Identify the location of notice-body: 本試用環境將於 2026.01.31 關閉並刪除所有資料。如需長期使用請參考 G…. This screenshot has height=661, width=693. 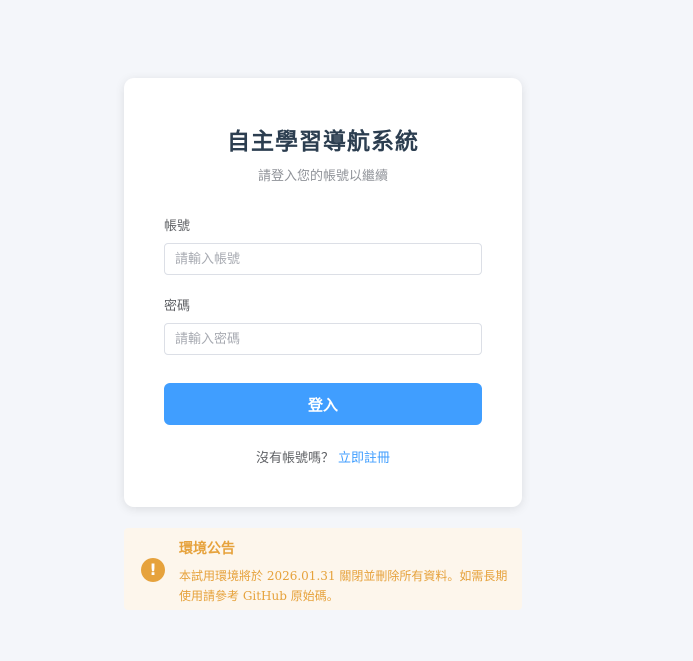
(343, 586).